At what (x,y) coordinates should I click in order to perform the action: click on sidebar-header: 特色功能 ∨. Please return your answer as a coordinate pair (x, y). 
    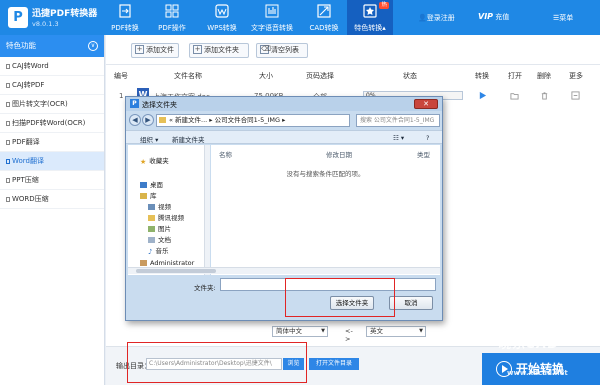
    Looking at the image, I should click on (52, 46).